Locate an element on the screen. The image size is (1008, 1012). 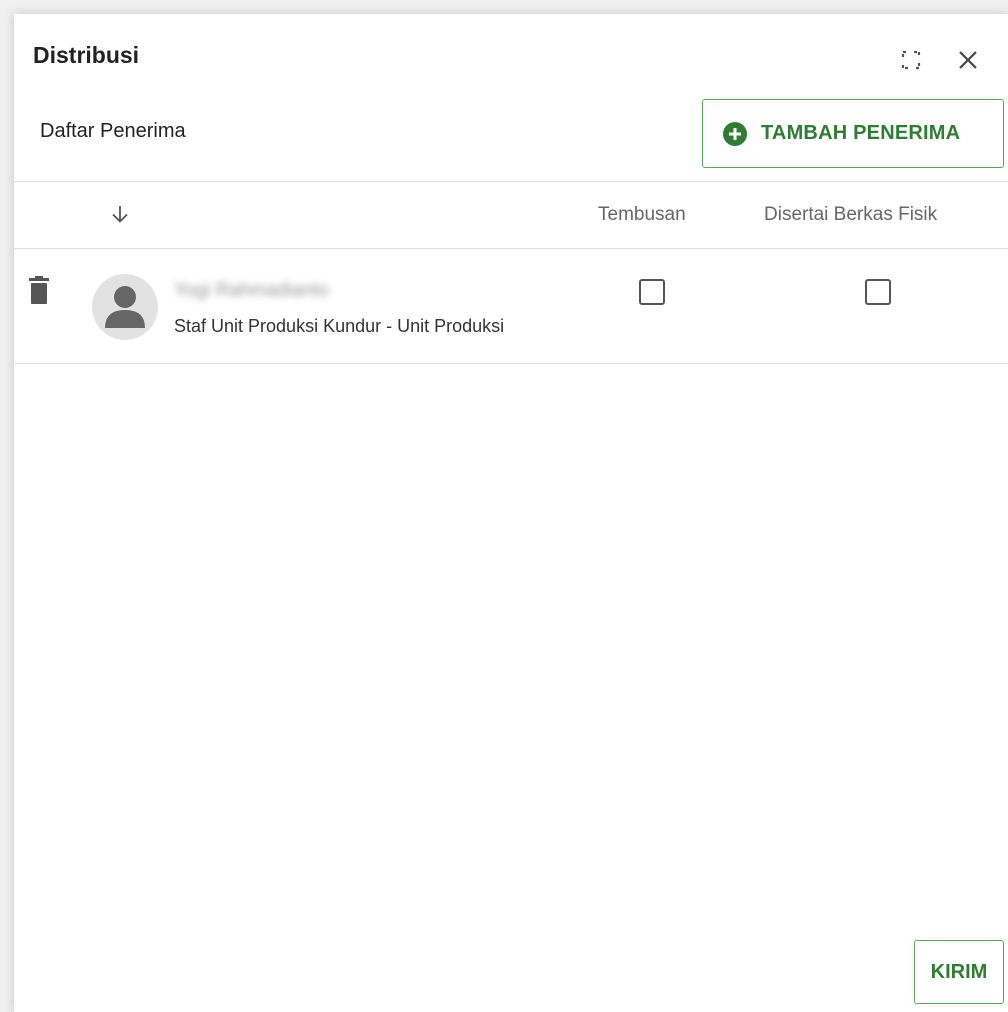
user-icon is located at coordinates (125, 307).